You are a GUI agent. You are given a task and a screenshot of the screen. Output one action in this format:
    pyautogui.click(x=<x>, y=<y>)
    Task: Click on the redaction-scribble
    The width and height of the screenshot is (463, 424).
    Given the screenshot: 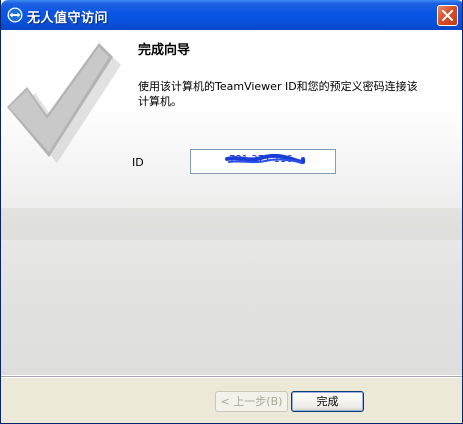 What is the action you would take?
    pyautogui.click(x=265, y=158)
    